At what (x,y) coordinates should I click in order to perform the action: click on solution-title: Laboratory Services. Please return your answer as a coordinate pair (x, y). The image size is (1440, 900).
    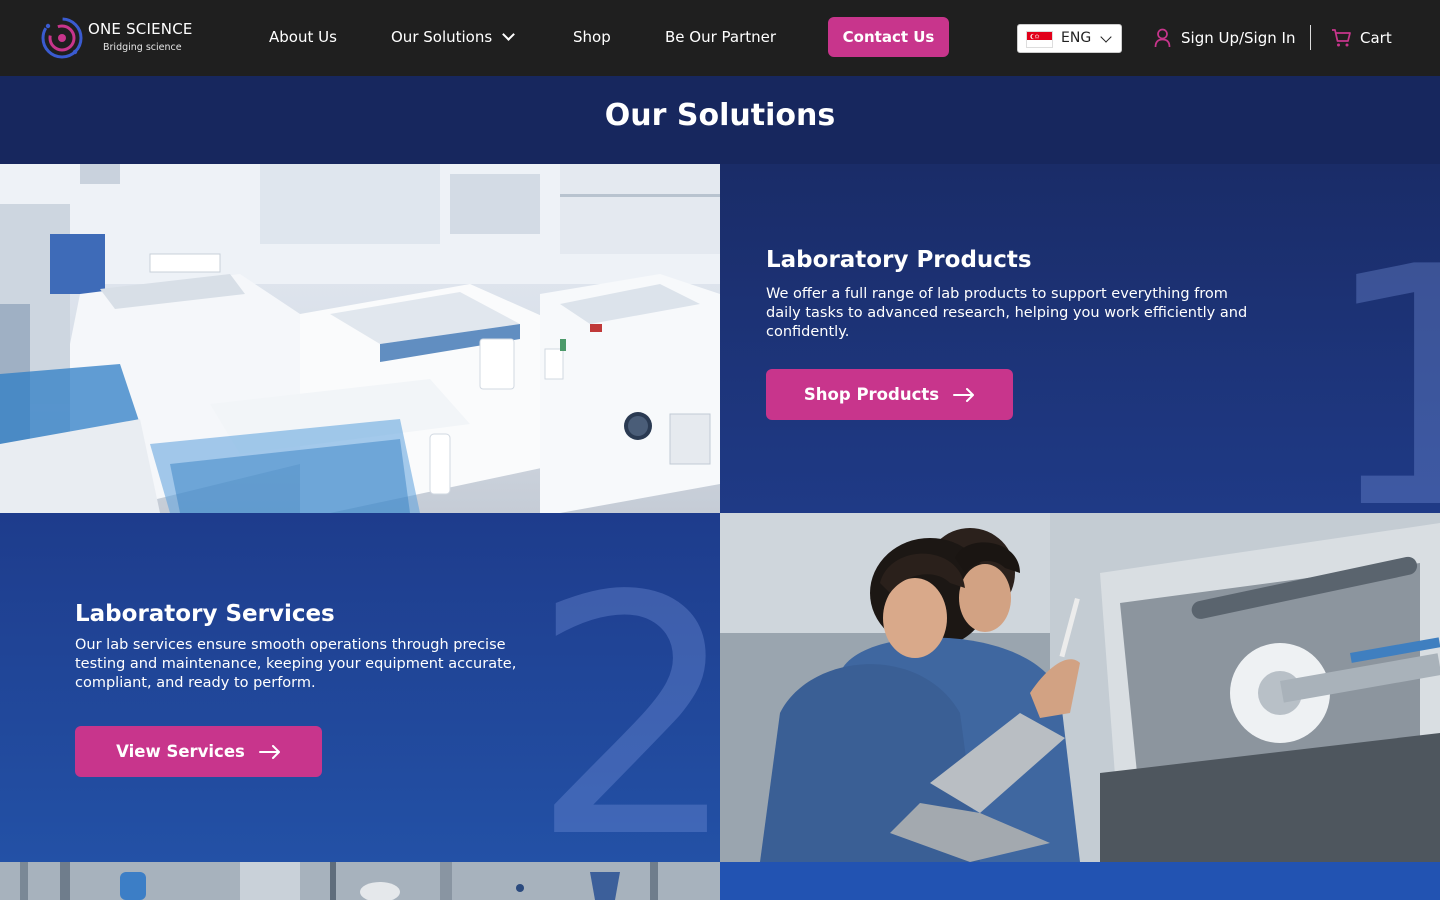
    Looking at the image, I should click on (205, 614).